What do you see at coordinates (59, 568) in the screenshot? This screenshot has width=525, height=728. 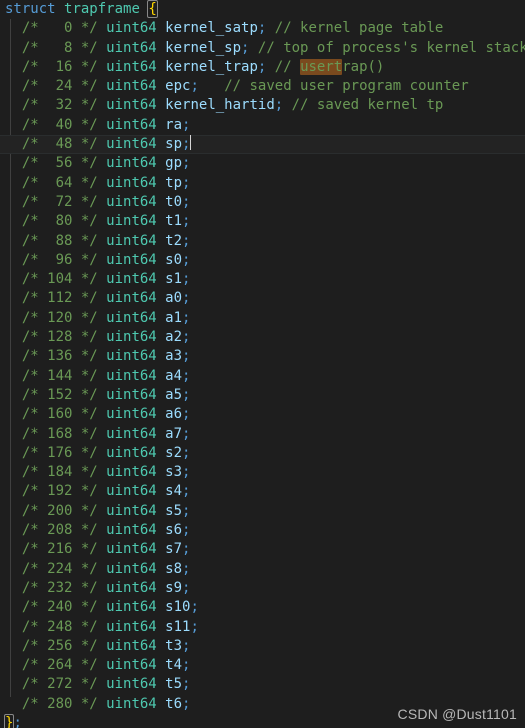 I see `field-offset-comment: /* 224 */` at bounding box center [59, 568].